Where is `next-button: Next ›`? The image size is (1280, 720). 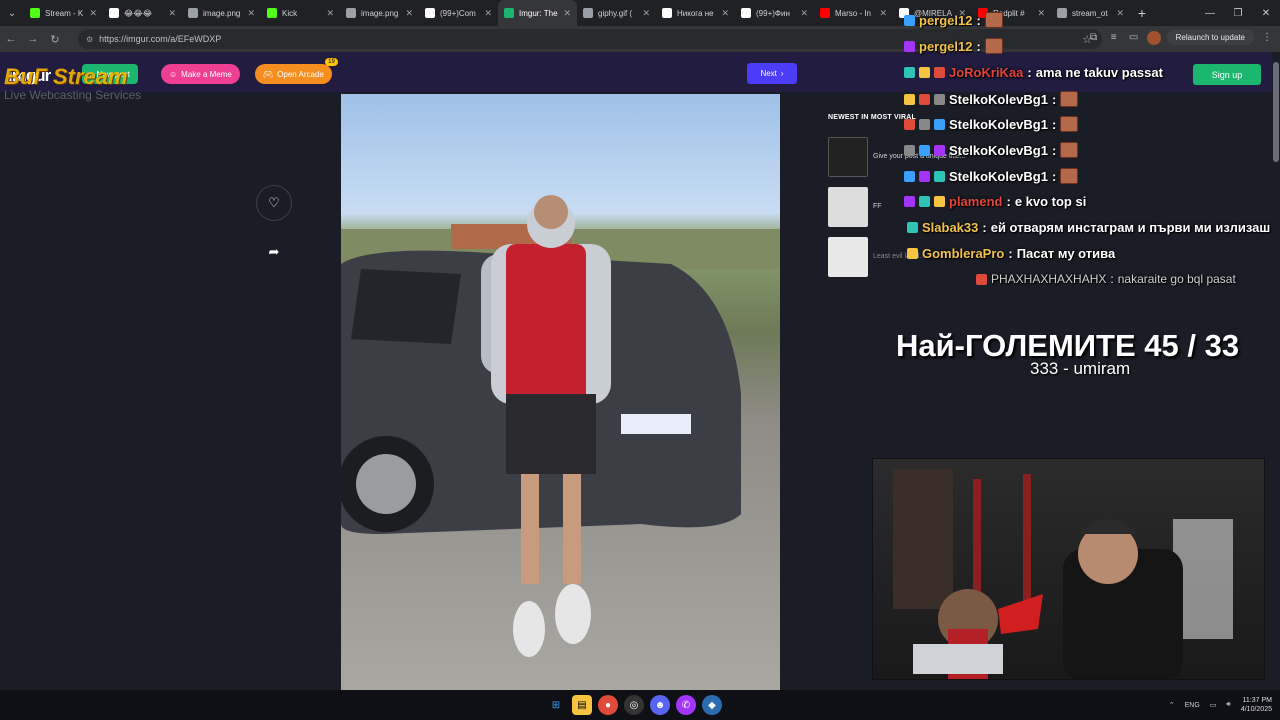
next-button: Next › is located at coordinates (772, 73).